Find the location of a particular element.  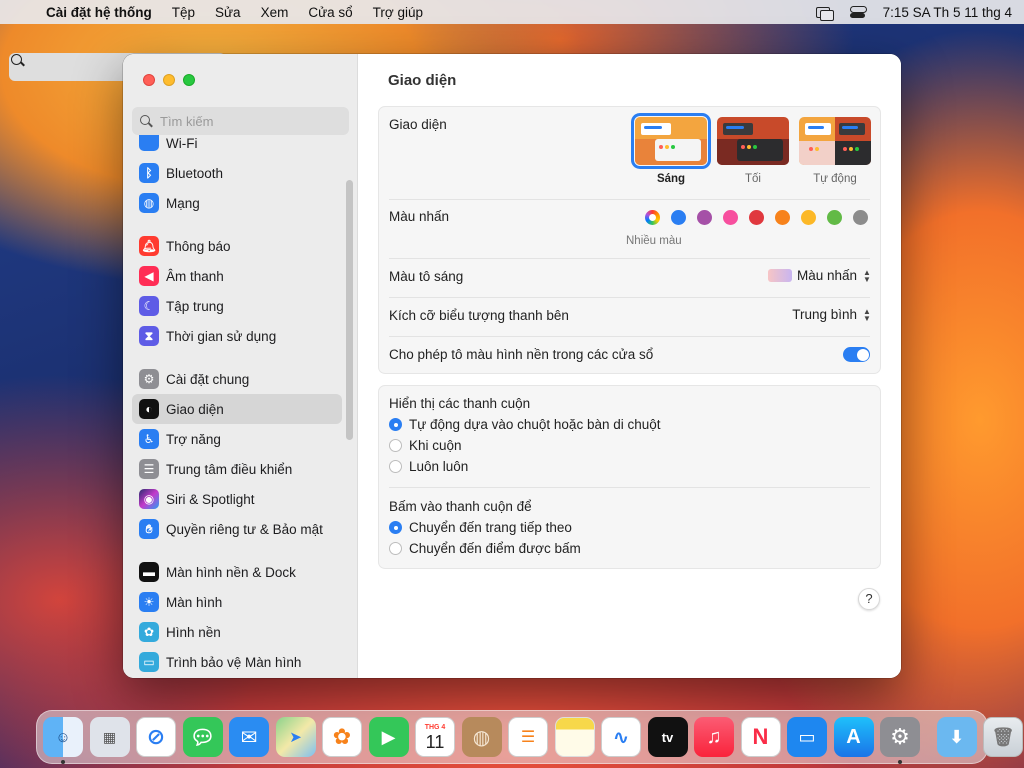

dock-mail-icon: ✉ is located at coordinates (249, 737).